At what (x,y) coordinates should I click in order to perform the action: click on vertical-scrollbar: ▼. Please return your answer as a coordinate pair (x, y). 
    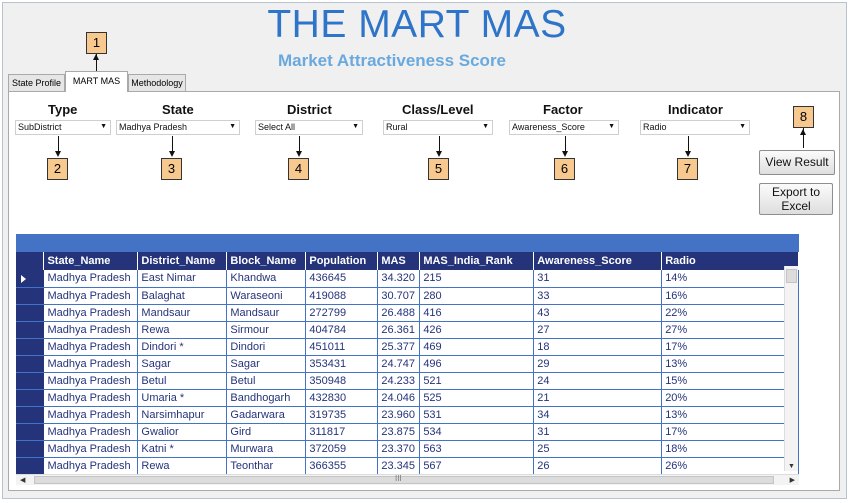
    Looking at the image, I should click on (791, 368).